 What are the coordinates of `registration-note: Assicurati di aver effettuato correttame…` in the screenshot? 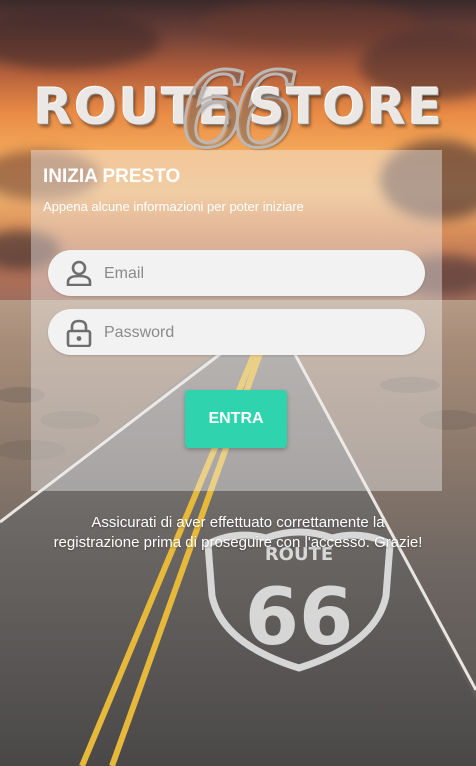 It's located at (238, 533).